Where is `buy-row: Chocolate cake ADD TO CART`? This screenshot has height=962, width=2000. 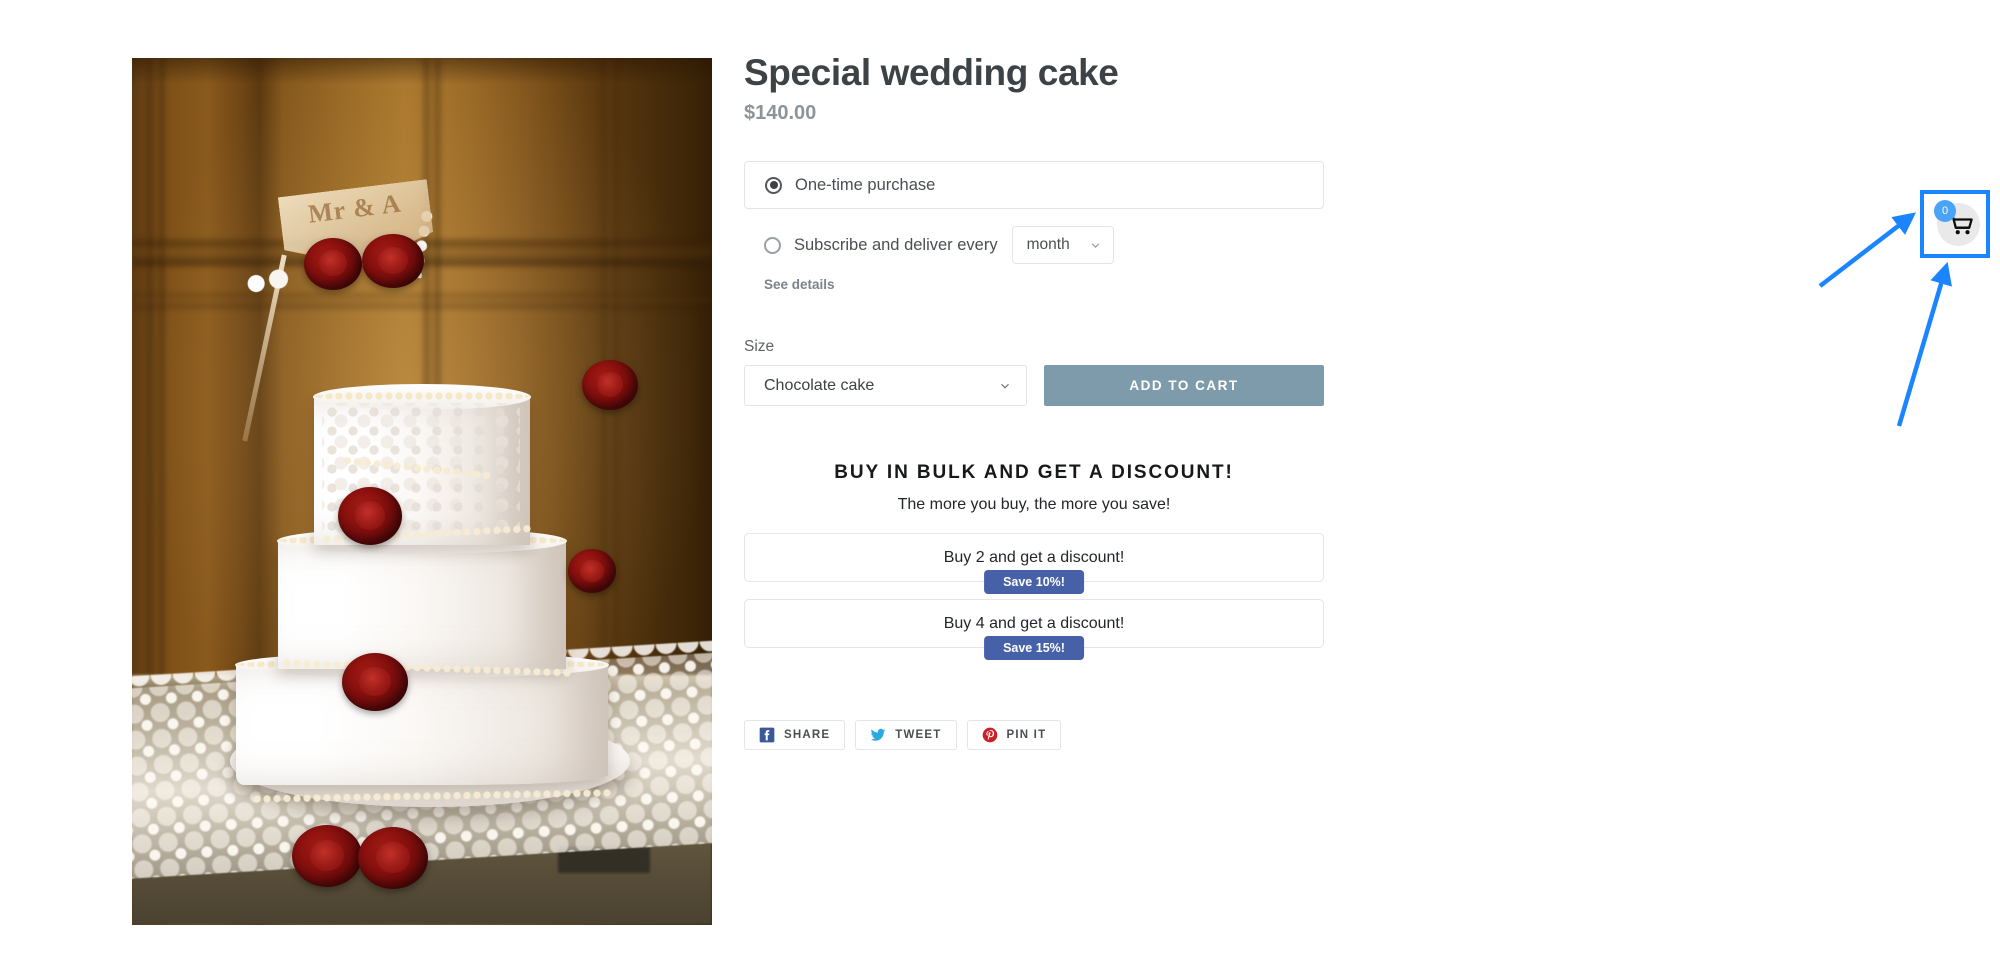
buy-row: Chocolate cake ADD TO CART is located at coordinates (1034, 386).